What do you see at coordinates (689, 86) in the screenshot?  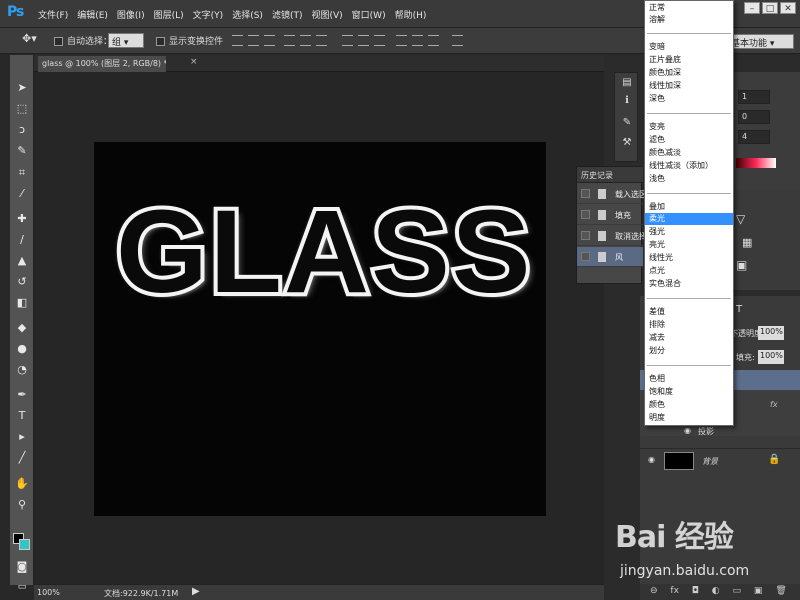 I see `blend-option: 线性加深` at bounding box center [689, 86].